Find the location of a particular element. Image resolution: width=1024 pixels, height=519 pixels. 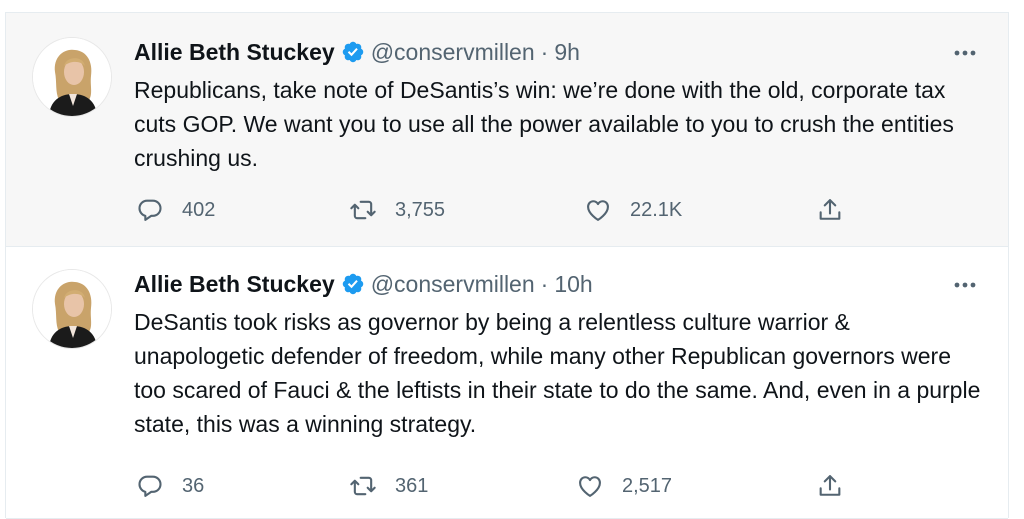

retweet-count: 3,755 is located at coordinates (420, 209).